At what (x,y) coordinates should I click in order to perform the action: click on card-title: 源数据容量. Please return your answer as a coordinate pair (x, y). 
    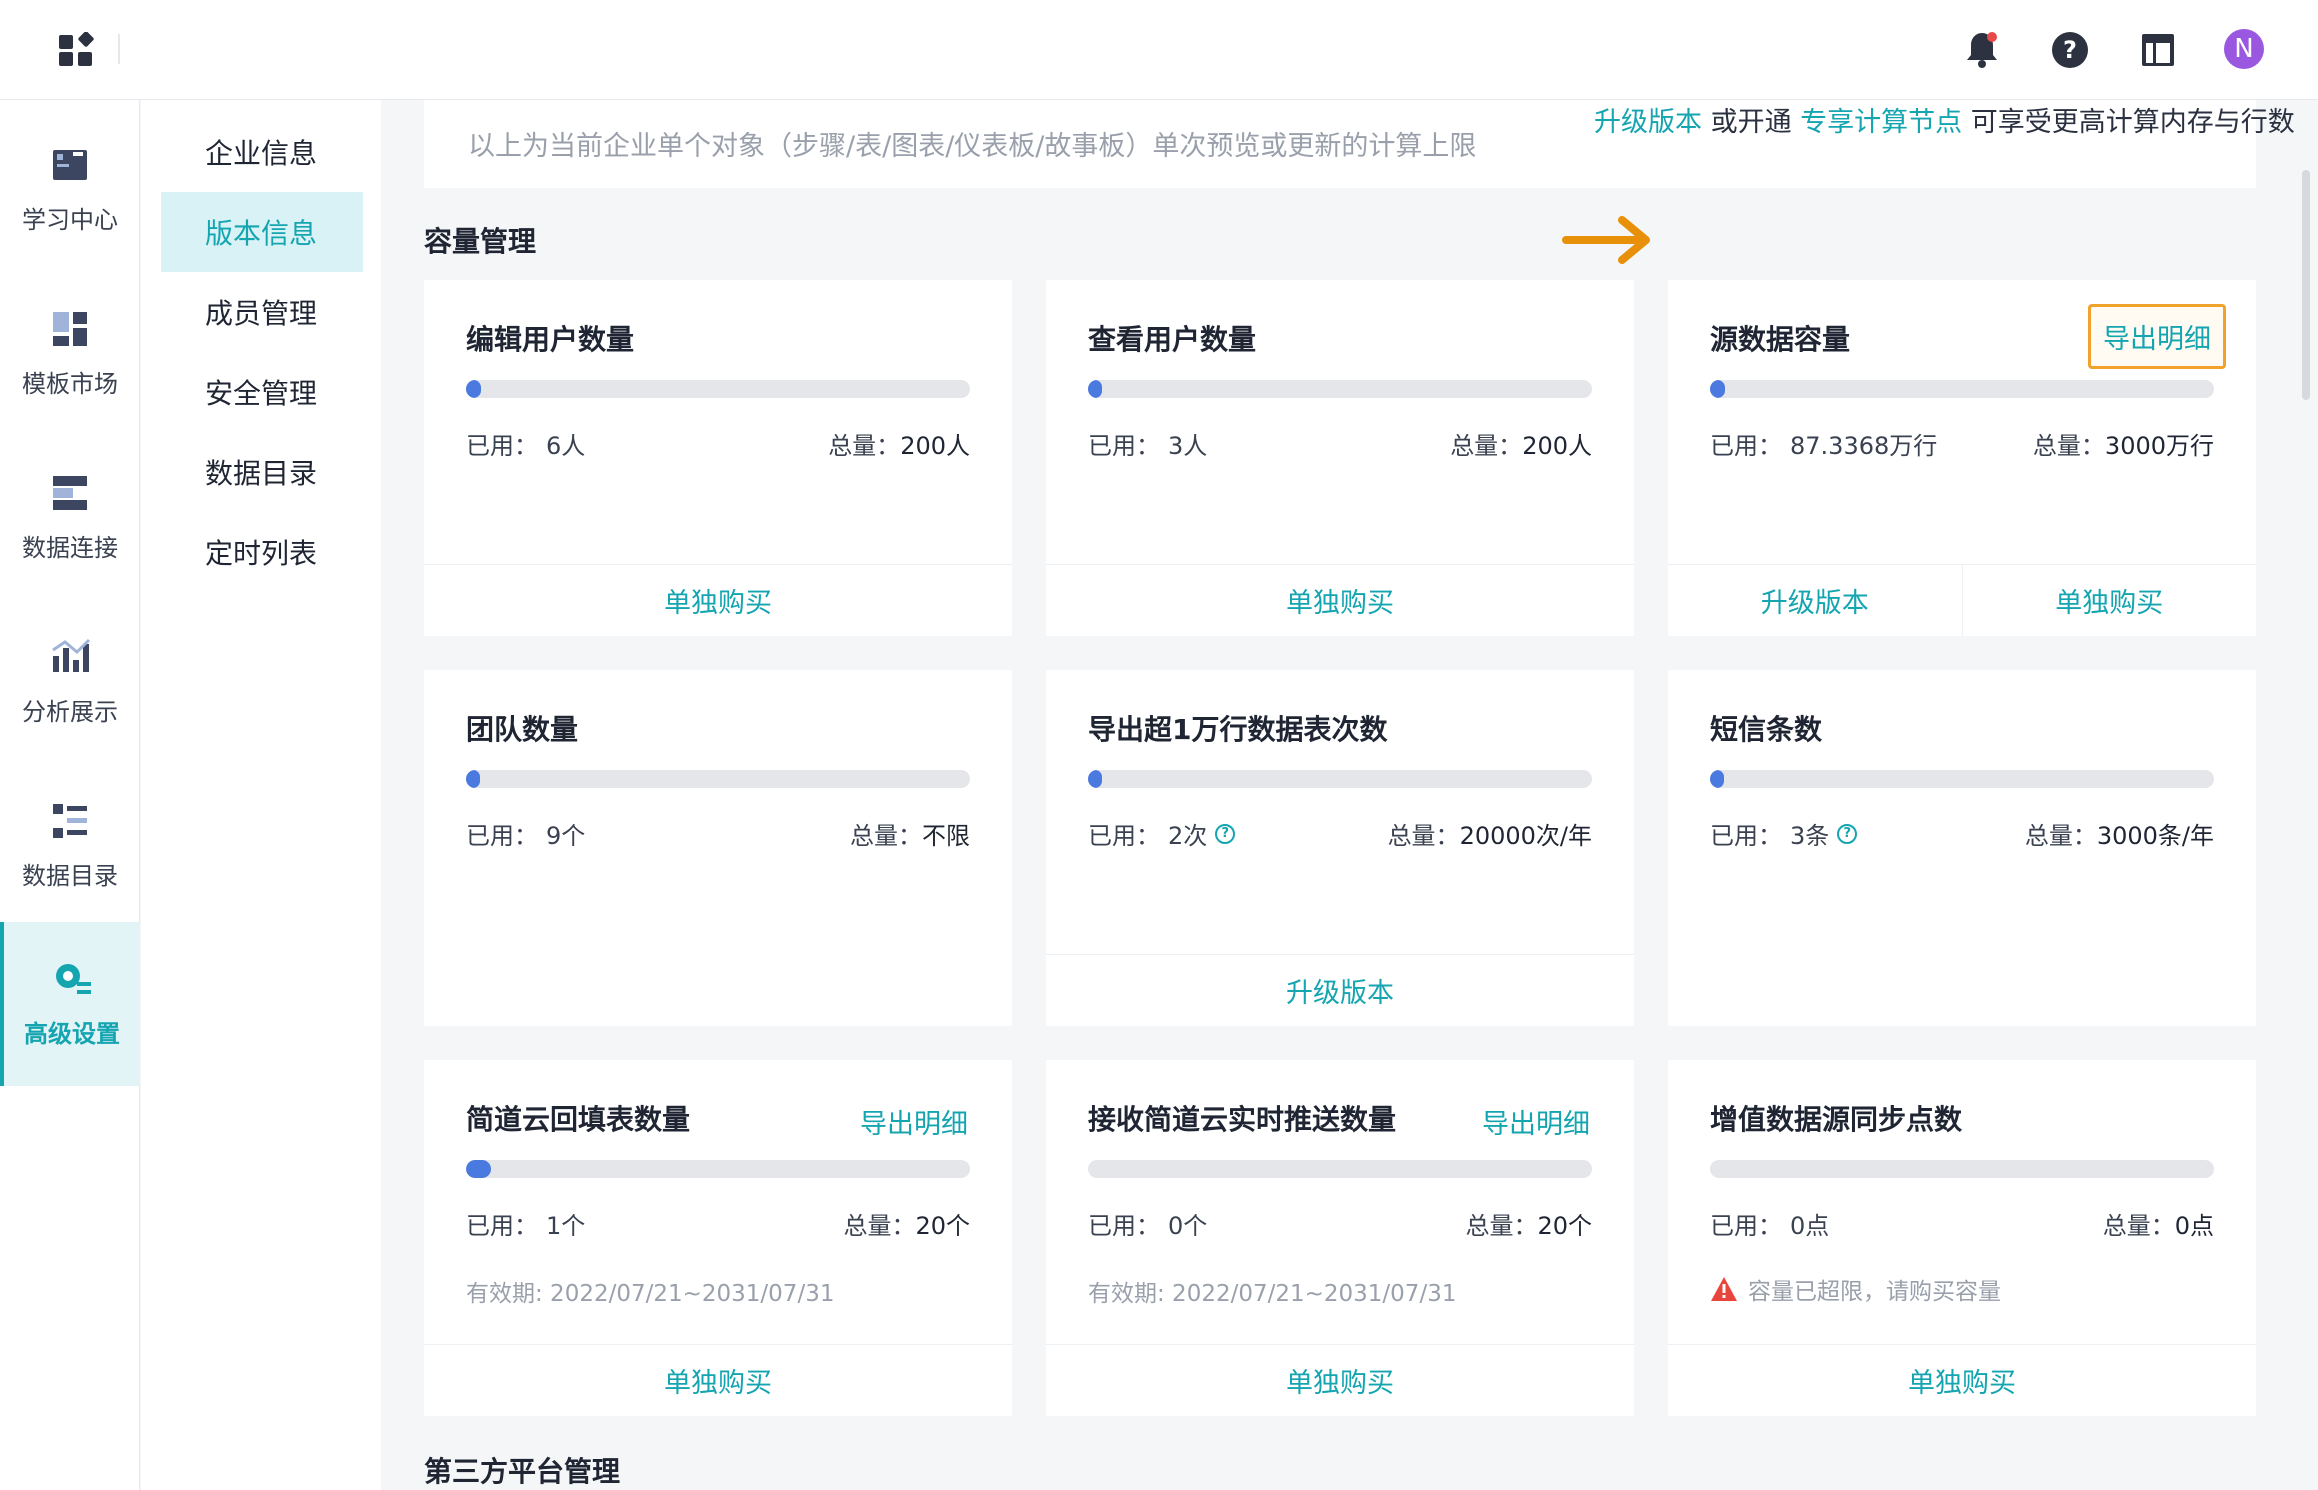
    Looking at the image, I should click on (1780, 339).